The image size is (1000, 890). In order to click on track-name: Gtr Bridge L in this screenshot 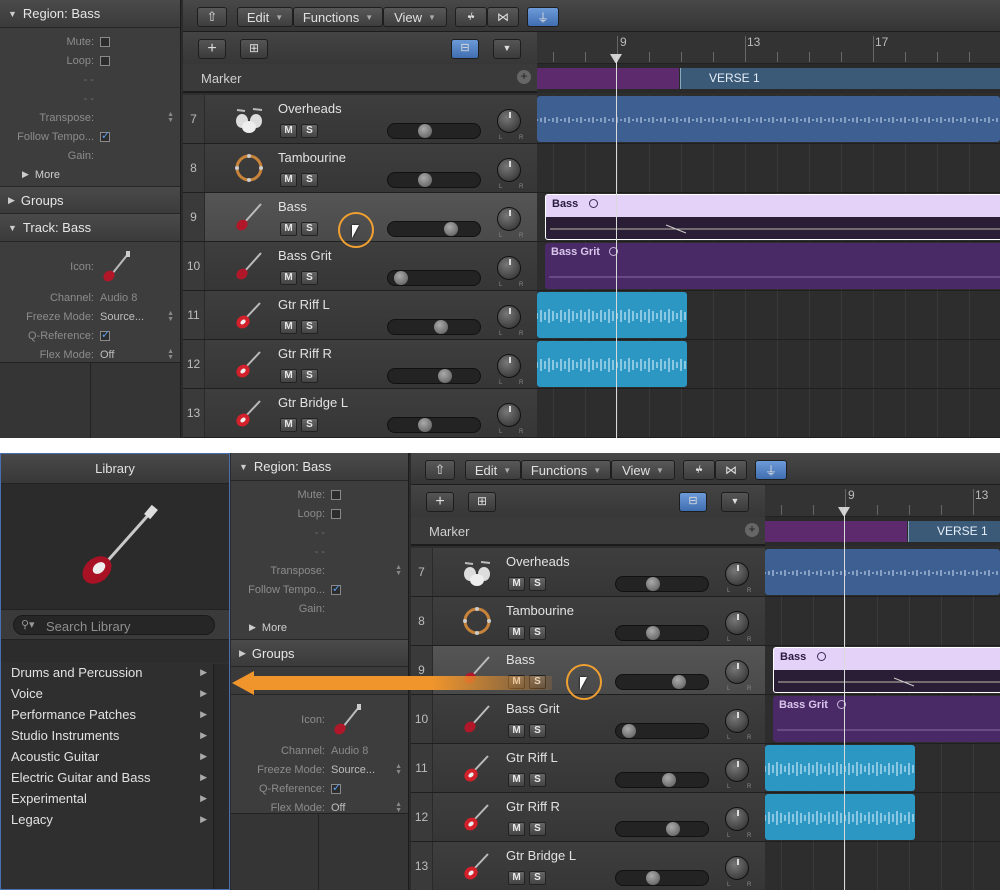, I will do `click(313, 402)`.